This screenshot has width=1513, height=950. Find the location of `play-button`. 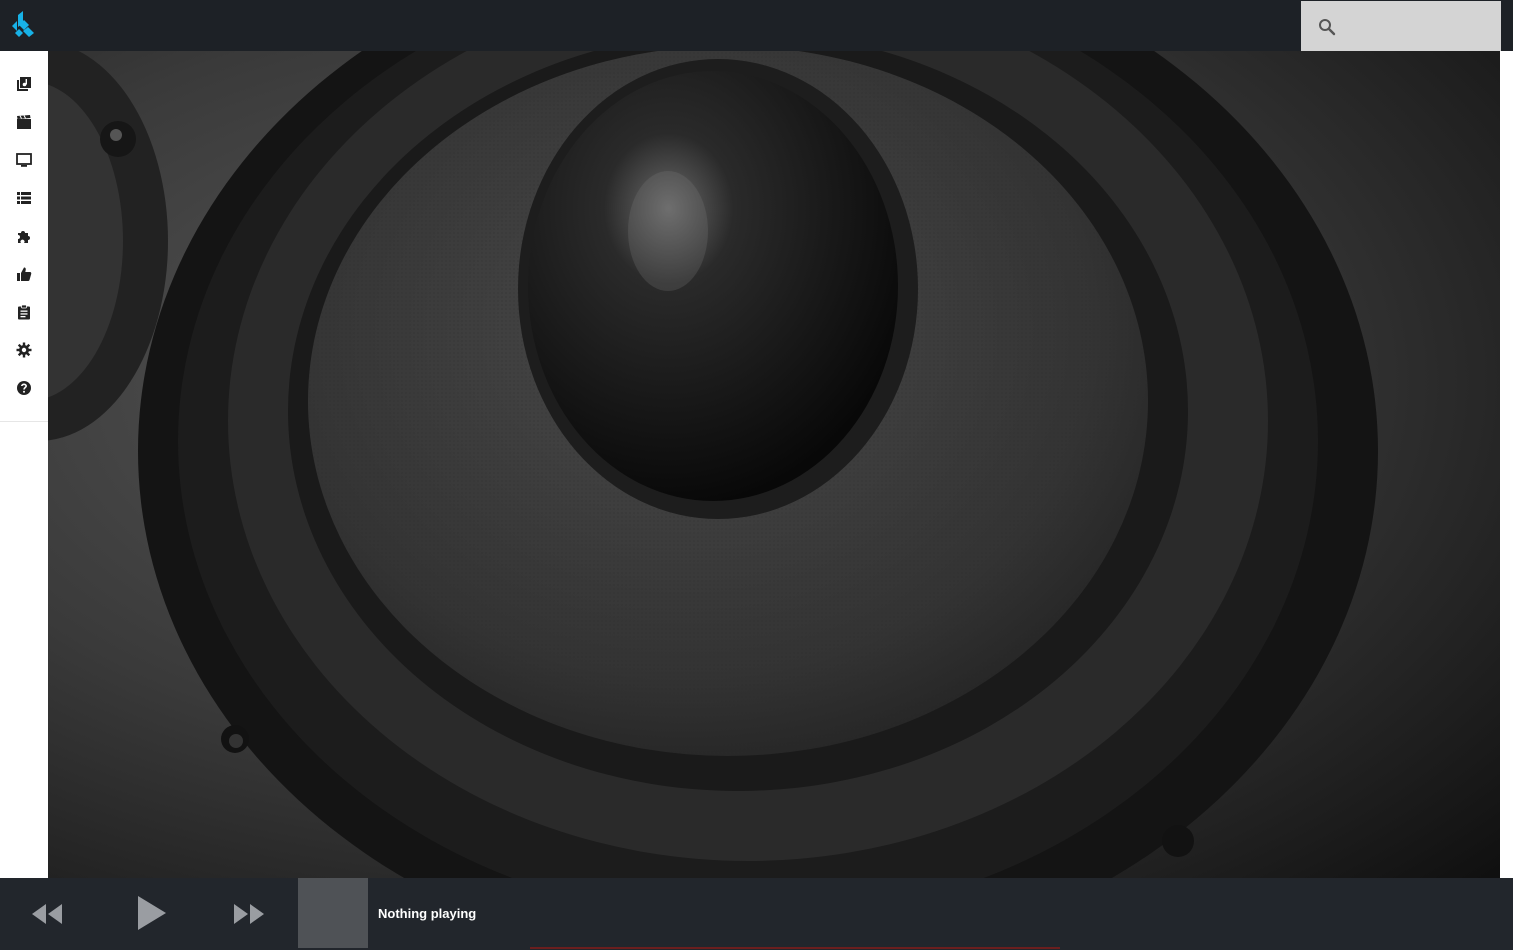

play-button is located at coordinates (151, 913).